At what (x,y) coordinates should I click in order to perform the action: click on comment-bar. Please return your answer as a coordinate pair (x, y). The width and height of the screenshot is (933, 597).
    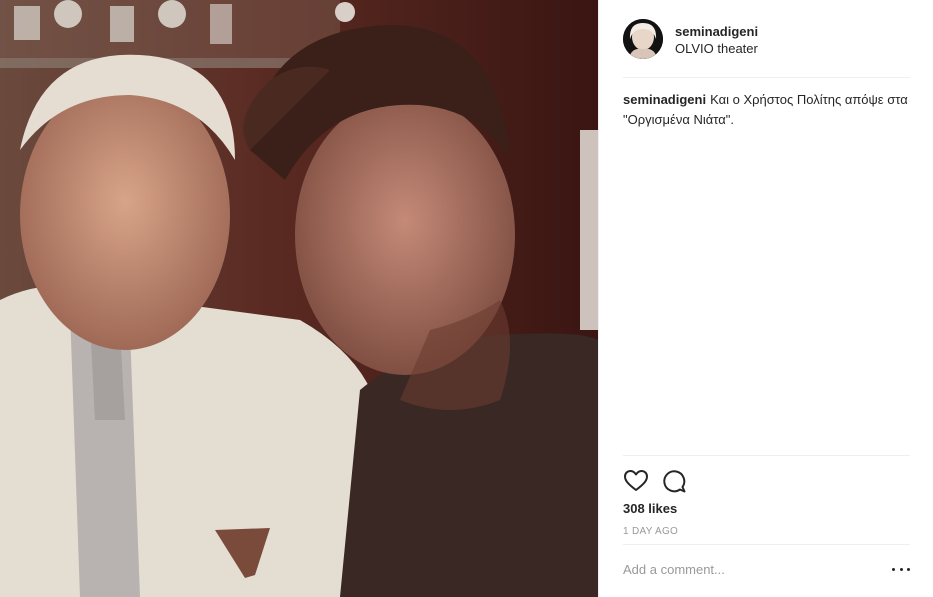
    Looking at the image, I should click on (766, 570).